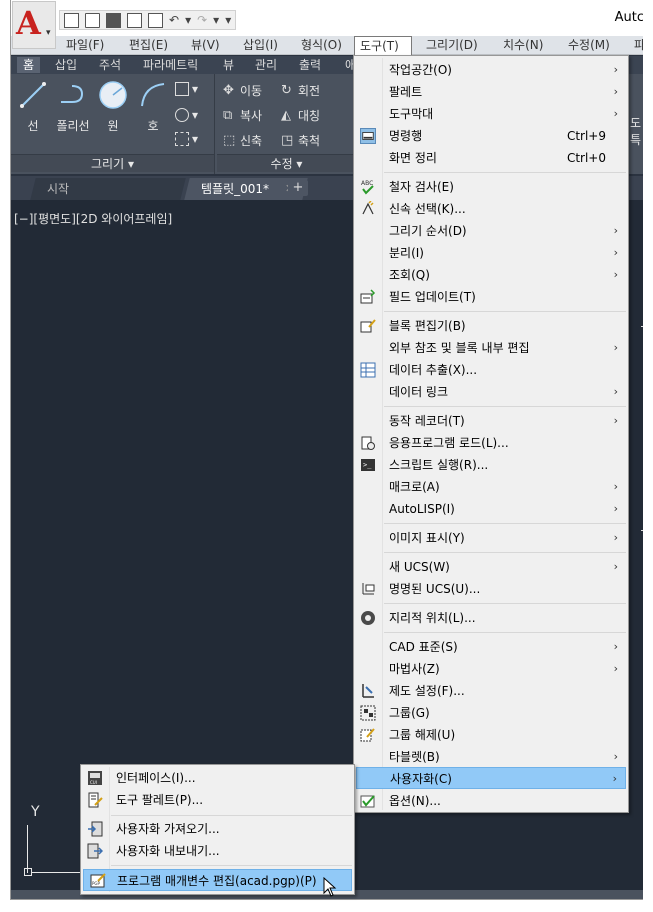  Describe the element at coordinates (266, 65) in the screenshot. I see `tab-manage: 관리` at that location.